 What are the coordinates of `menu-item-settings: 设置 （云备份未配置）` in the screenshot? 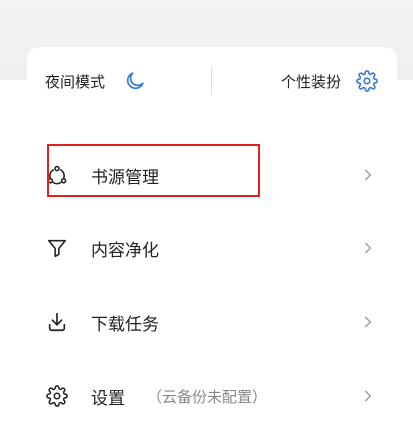 It's located at (212, 396).